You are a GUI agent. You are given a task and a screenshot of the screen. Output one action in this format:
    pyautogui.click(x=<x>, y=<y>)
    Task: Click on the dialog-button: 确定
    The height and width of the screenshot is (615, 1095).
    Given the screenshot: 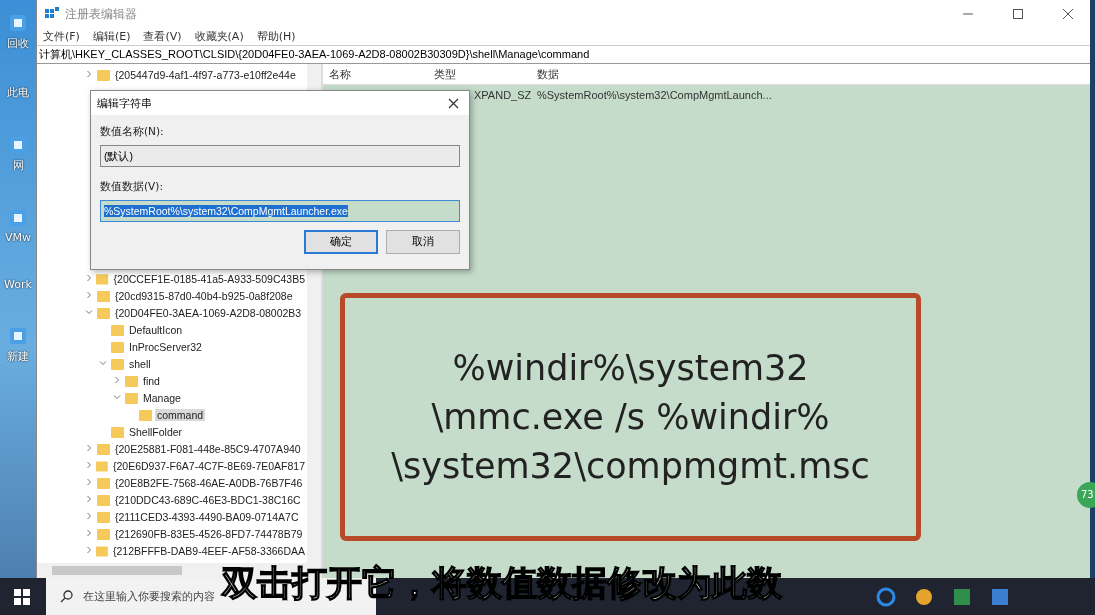 What is the action you would take?
    pyautogui.click(x=341, y=242)
    